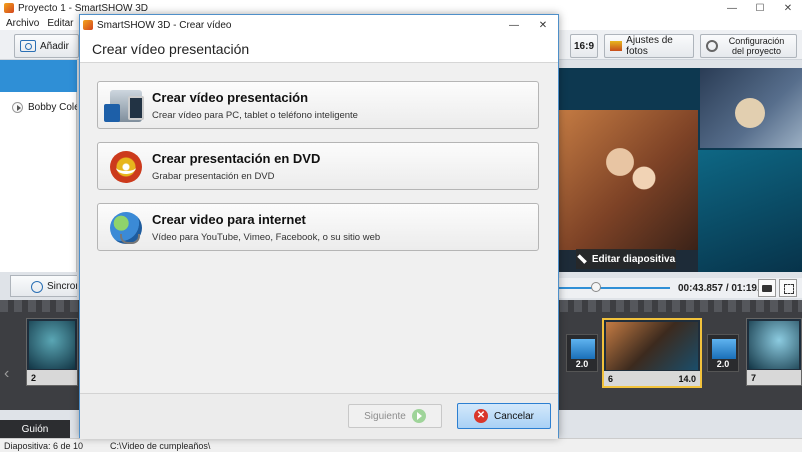 The height and width of the screenshot is (452, 802). I want to click on pc-device-icon, so click(124, 106).